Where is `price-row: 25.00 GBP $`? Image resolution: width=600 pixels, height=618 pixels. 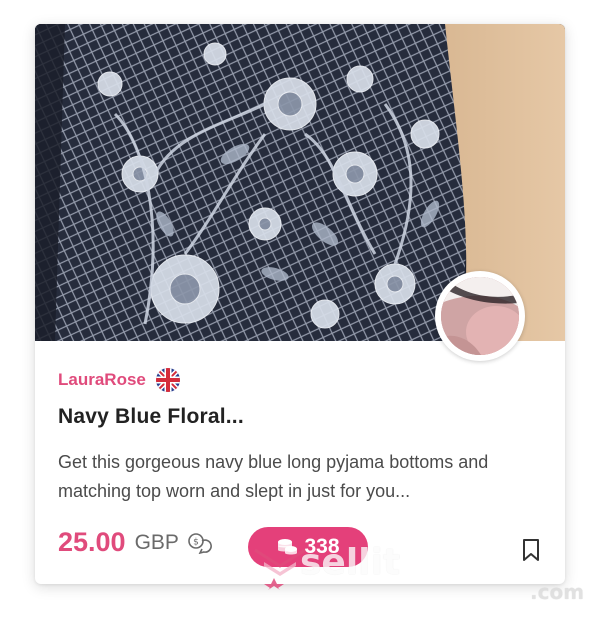 price-row: 25.00 GBP $ is located at coordinates (135, 542).